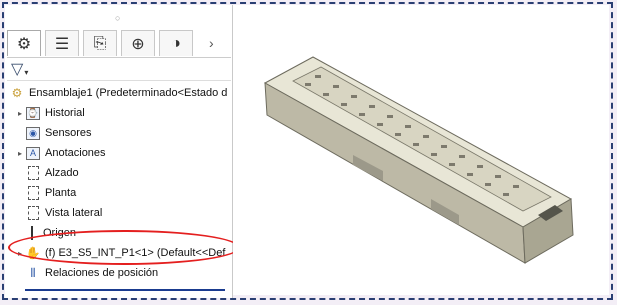 The height and width of the screenshot is (305, 617). I want to click on tree-item-planta: Planta, so click(119, 193).